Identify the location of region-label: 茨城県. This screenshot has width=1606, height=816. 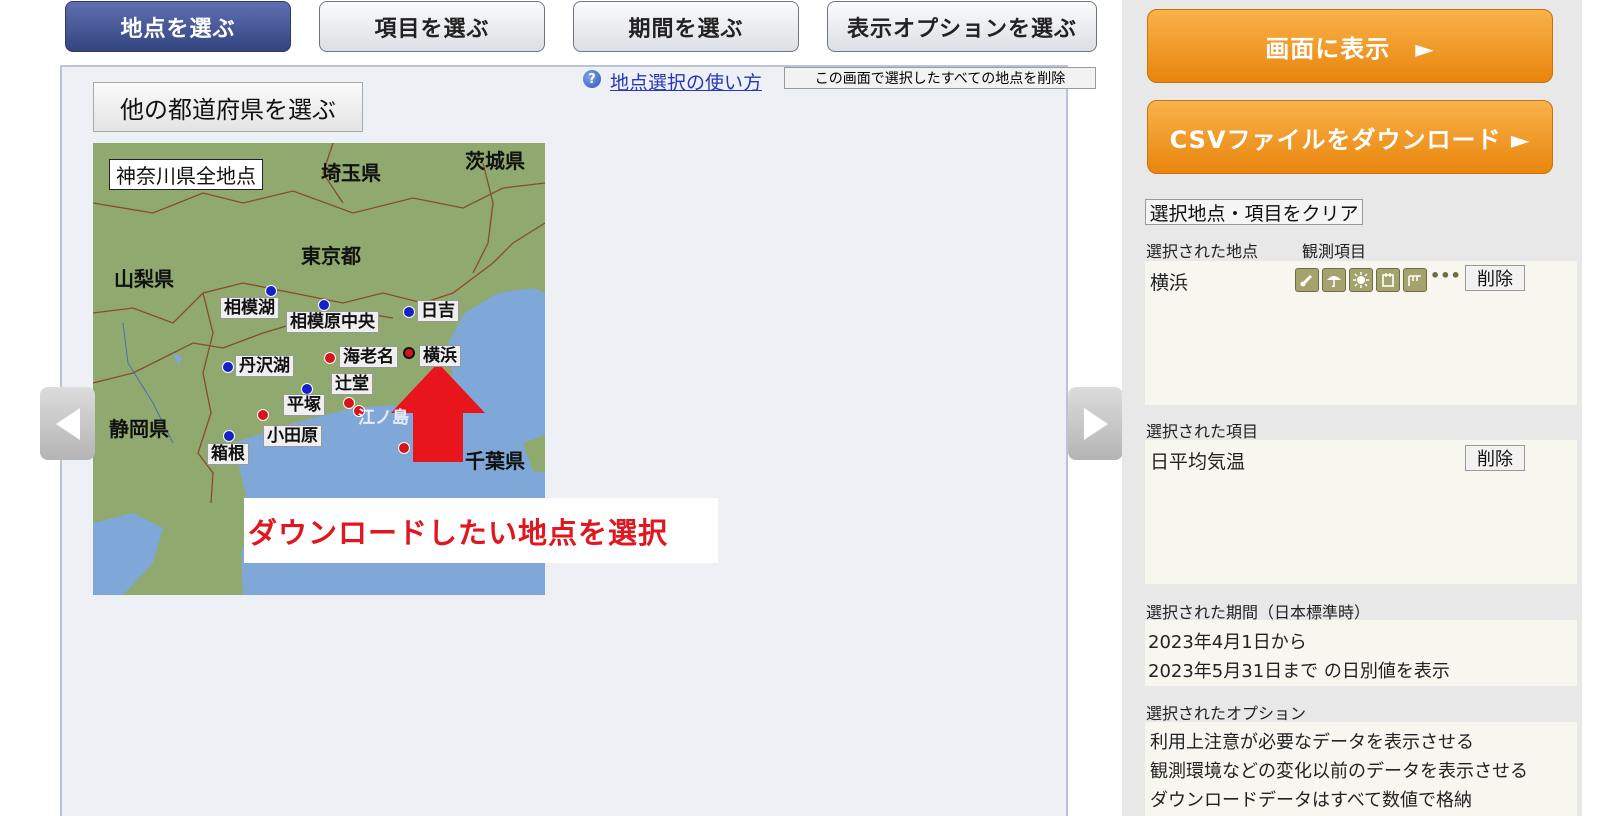
(495, 161).